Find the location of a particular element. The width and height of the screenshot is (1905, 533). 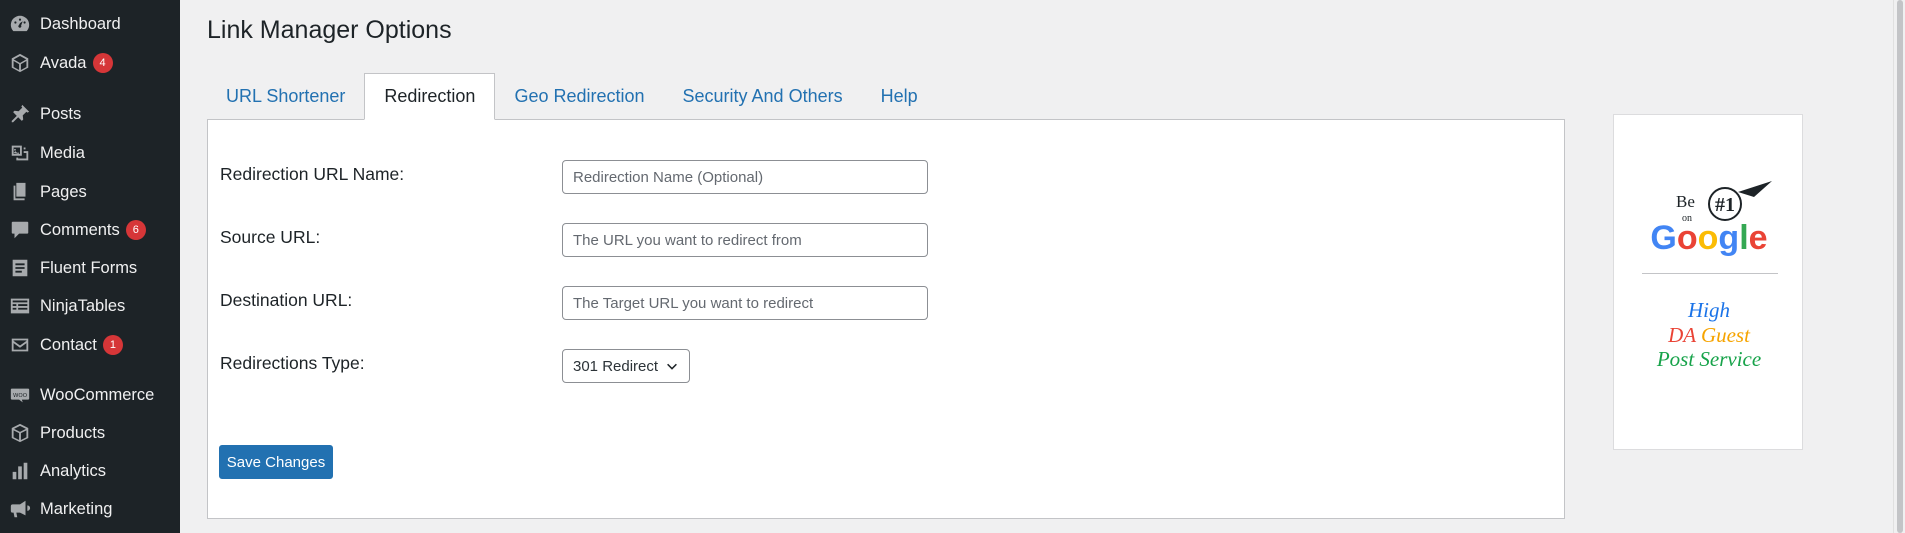

message-count-badge: 1 is located at coordinates (112, 345).